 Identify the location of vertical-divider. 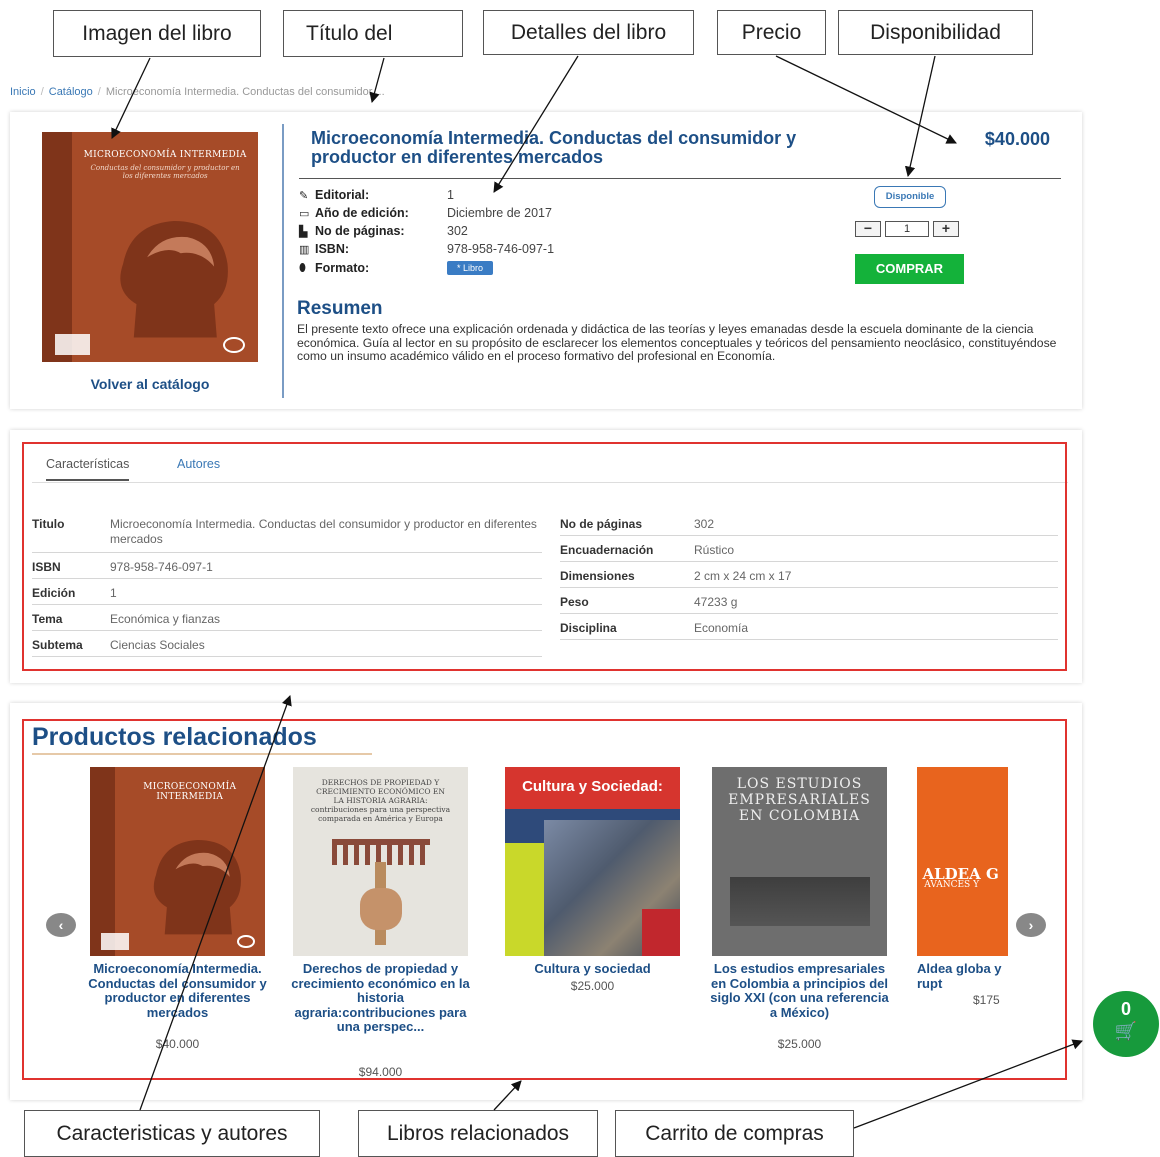
(283, 261).